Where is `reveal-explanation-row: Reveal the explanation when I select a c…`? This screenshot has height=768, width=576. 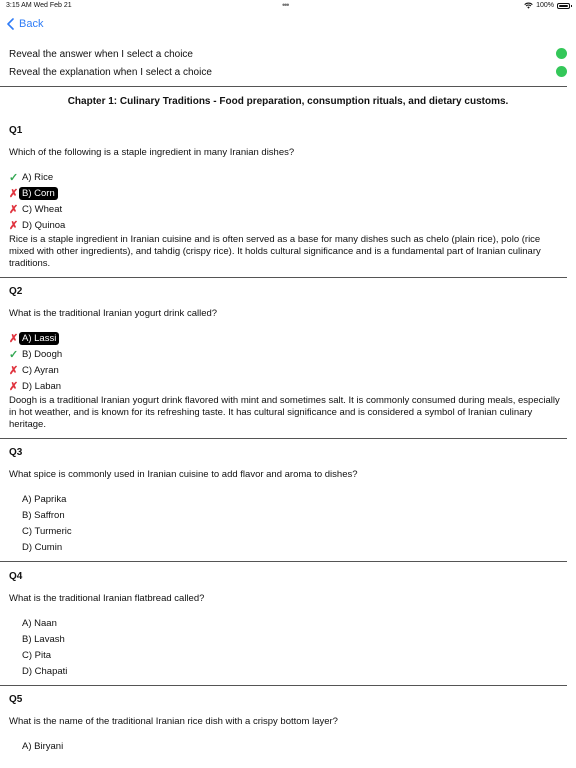 reveal-explanation-row: Reveal the explanation when I select a c… is located at coordinates (289, 72).